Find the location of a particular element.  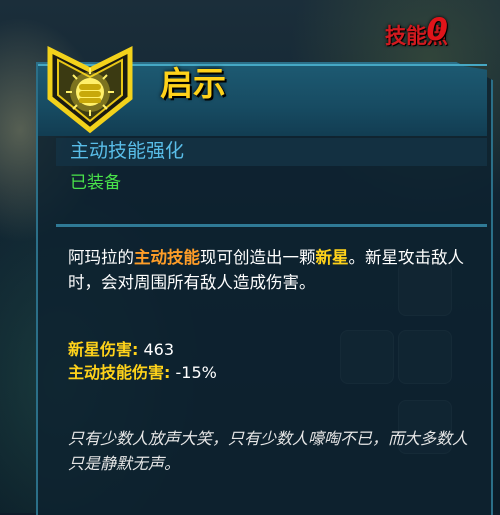

description-text: 现可创造出一颗 is located at coordinates (258, 257).